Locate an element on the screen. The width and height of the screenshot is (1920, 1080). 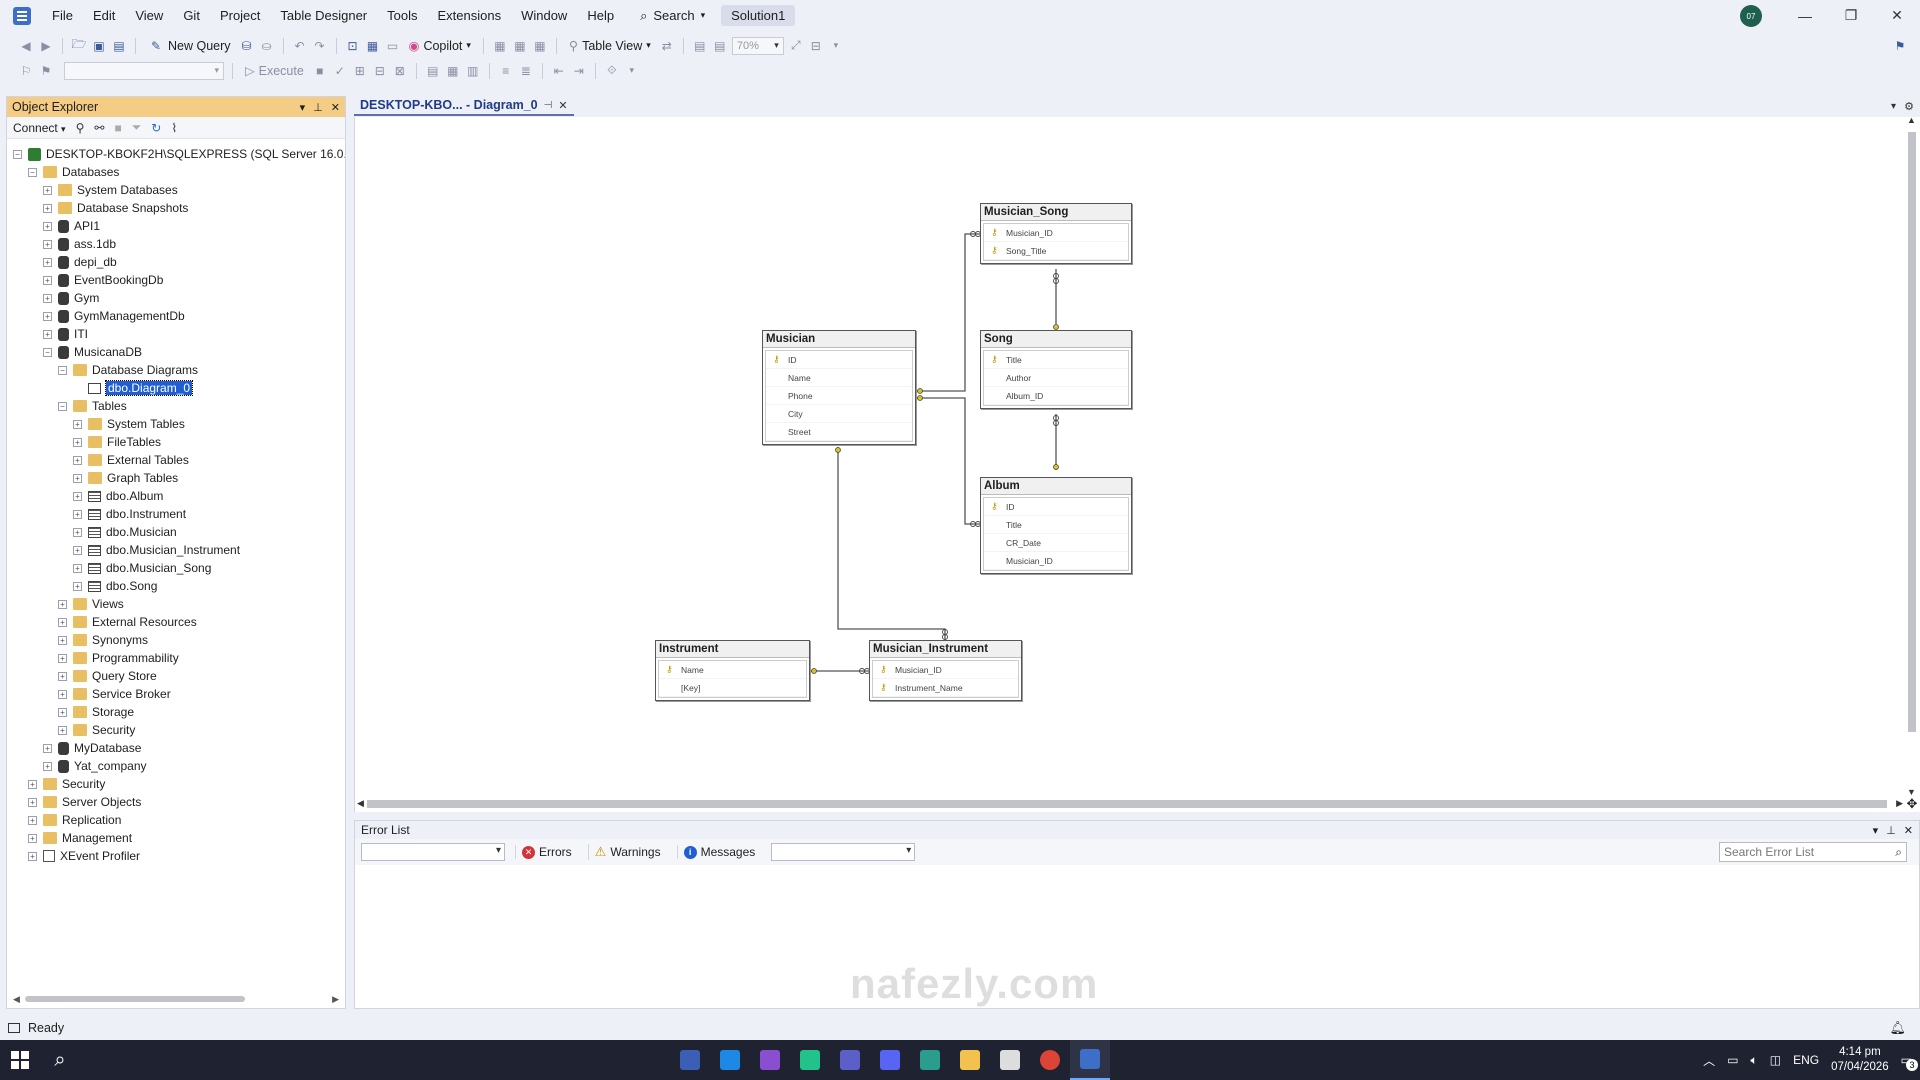
tree-node: + API1 is located at coordinates (71, 226).